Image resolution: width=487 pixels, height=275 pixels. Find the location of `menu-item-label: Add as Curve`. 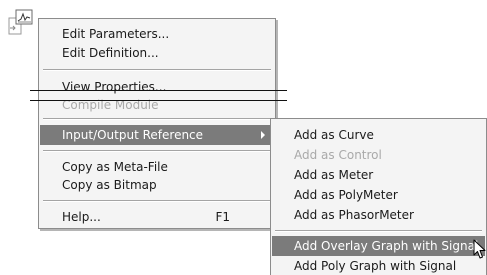

menu-item-label: Add as Curve is located at coordinates (334, 135).